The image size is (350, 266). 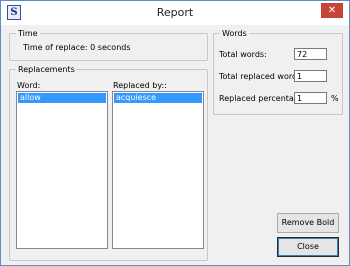 I want to click on title-bar: S Report ✕, so click(x=175, y=13).